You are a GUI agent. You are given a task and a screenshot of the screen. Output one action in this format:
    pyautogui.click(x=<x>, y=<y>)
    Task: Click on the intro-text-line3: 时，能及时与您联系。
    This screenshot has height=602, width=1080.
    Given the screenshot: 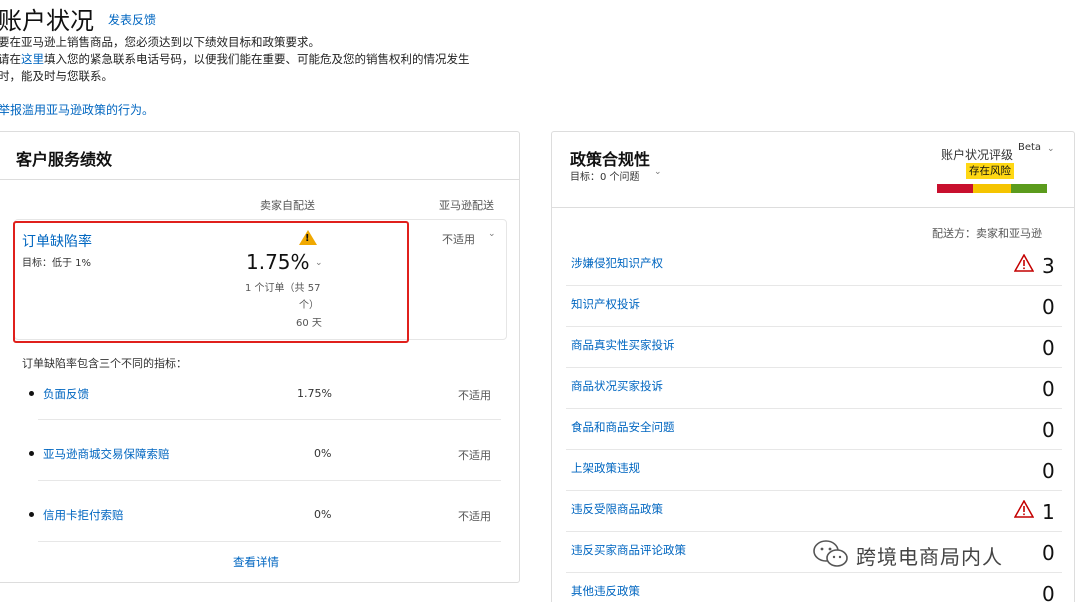 What is the action you would take?
    pyautogui.click(x=56, y=76)
    